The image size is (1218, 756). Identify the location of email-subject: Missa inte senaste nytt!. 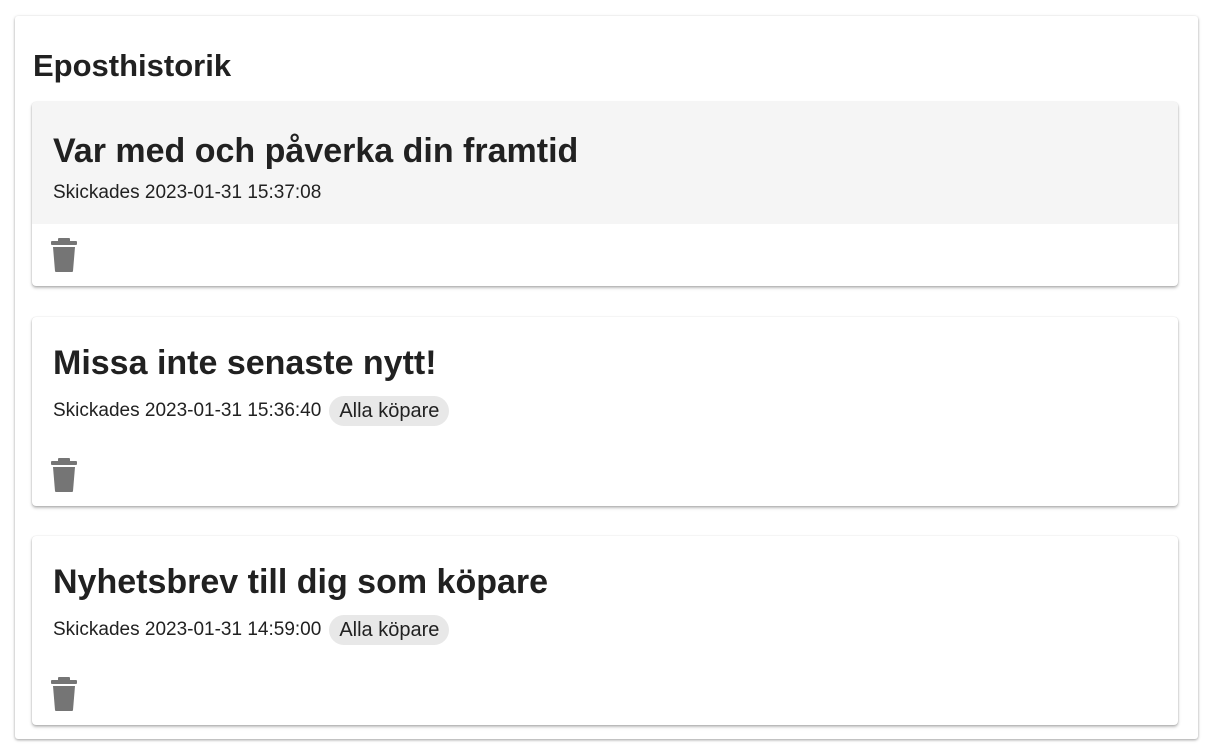
(245, 363).